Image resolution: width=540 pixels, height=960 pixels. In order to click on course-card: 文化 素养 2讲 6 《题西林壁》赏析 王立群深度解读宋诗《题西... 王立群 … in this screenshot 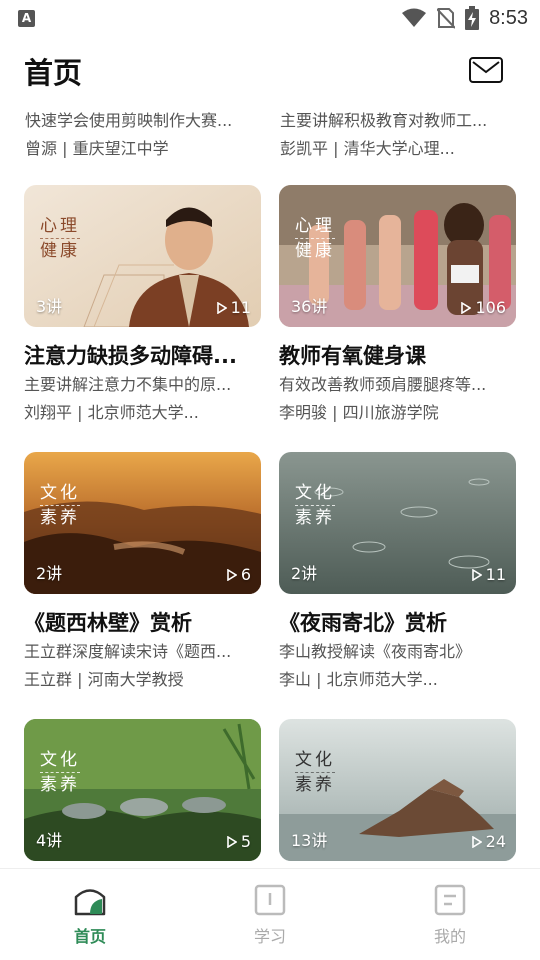, I will do `click(142, 571)`.